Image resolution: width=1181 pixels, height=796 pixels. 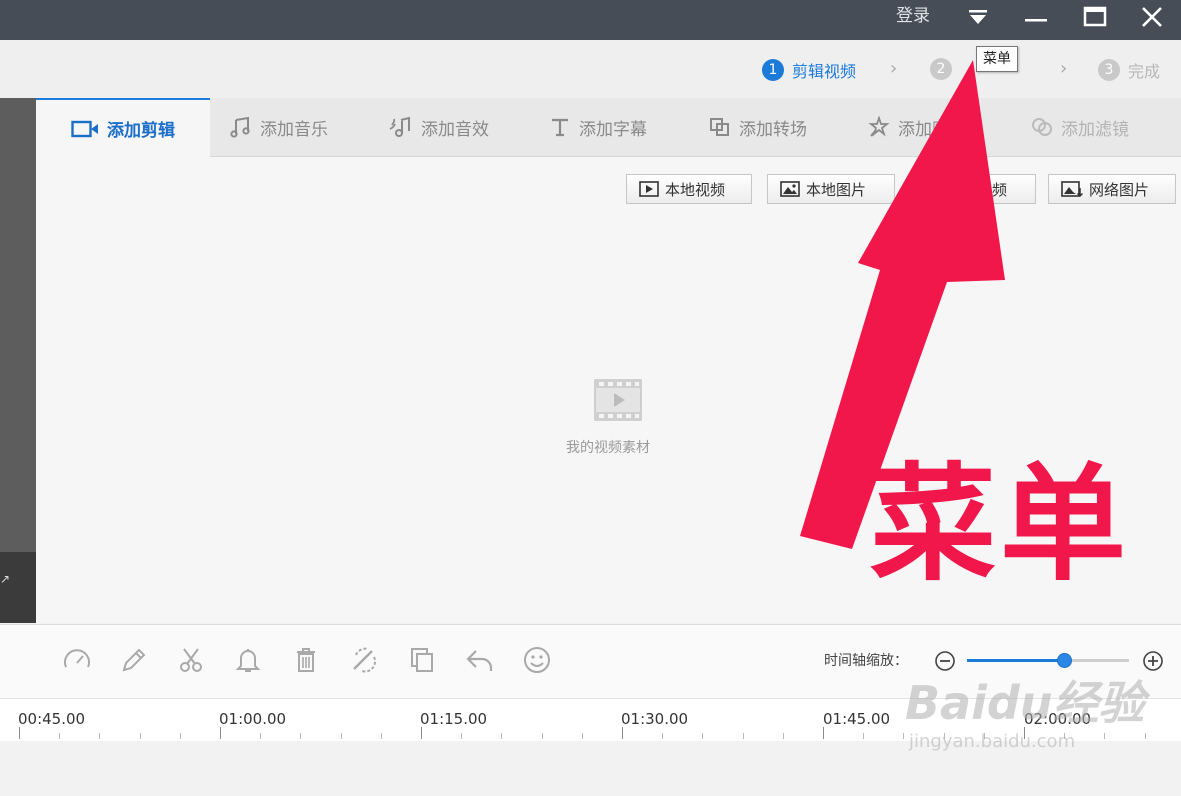 I want to click on annotation-label: 菜单, so click(x=1000, y=524).